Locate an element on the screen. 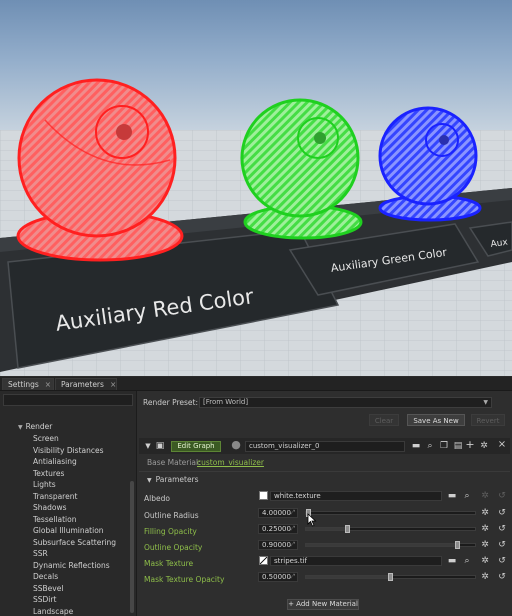  red-sphere is located at coordinates (100, 170).